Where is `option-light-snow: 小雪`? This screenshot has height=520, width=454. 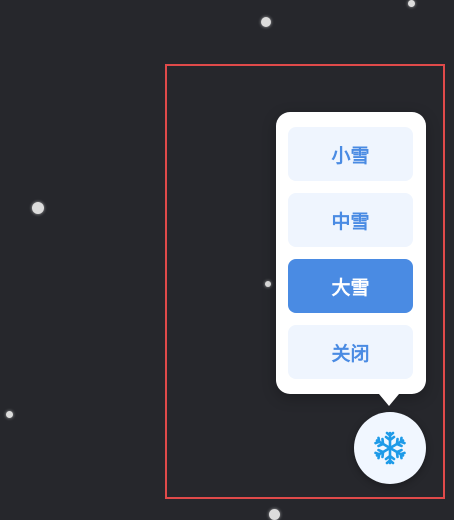
option-light-snow: 小雪 is located at coordinates (350, 154).